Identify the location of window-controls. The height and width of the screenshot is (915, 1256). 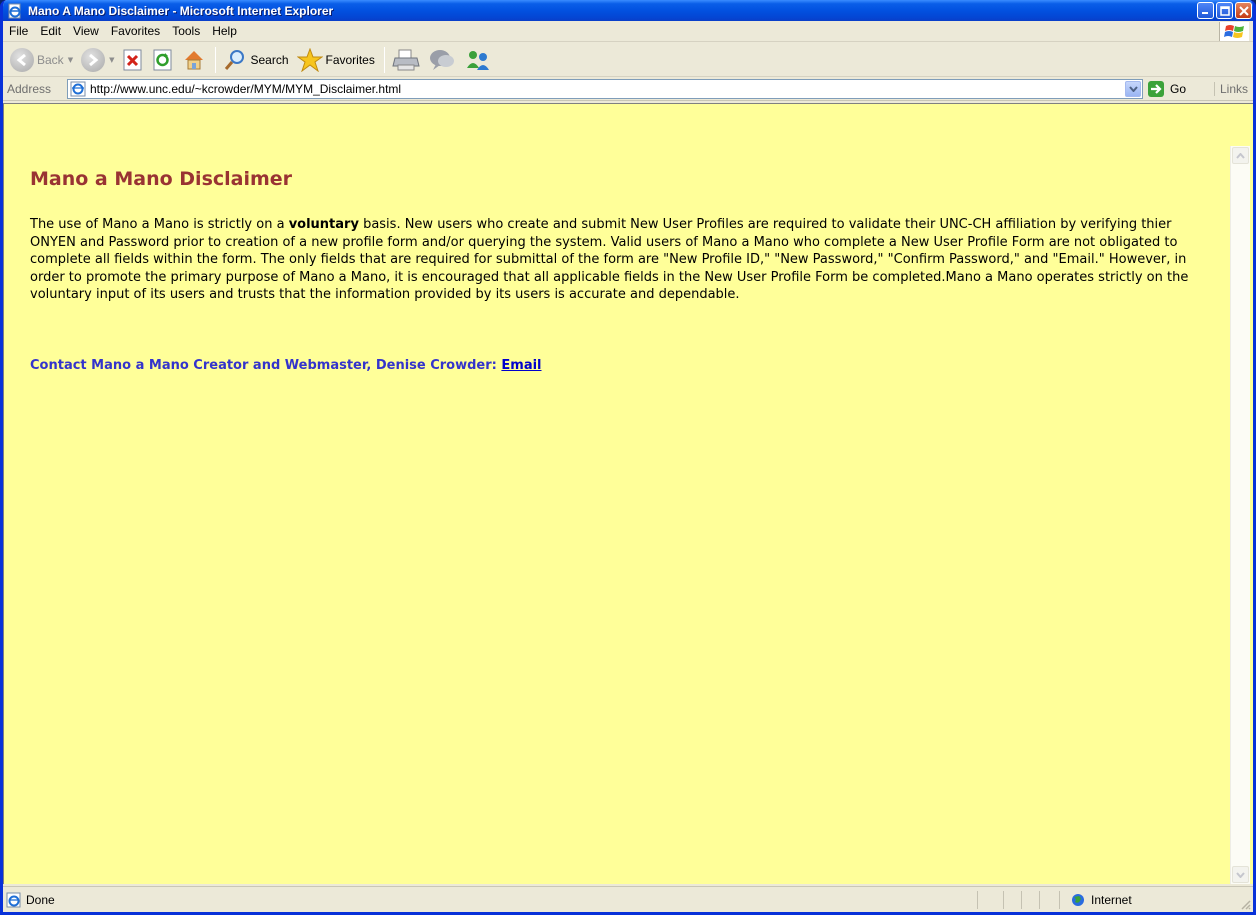
(1224, 10).